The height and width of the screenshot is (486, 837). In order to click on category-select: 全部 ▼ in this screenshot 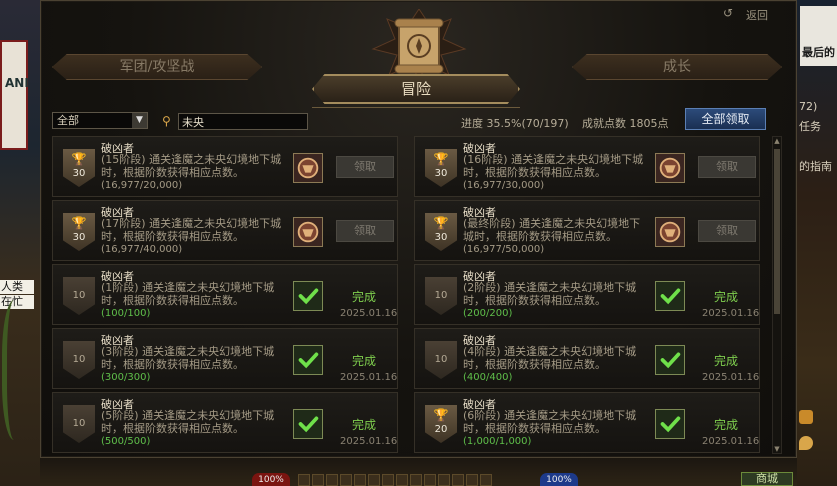, I will do `click(100, 120)`.